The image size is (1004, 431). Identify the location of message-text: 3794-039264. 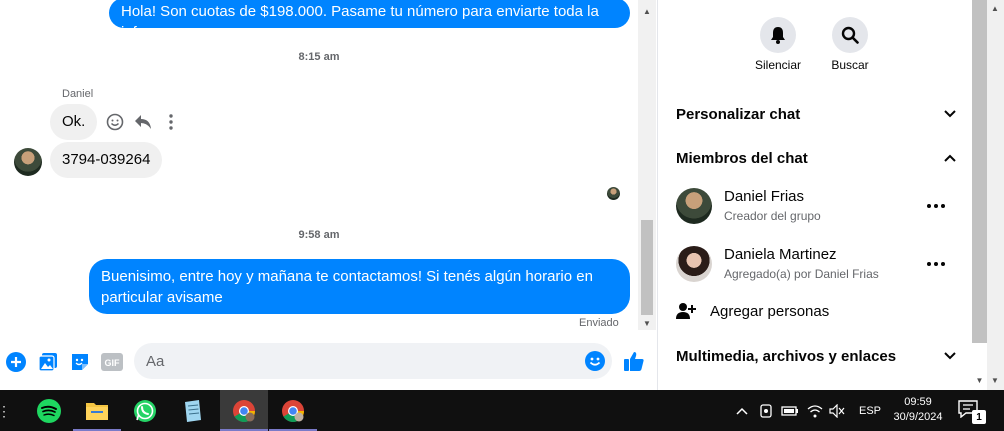
(106, 159).